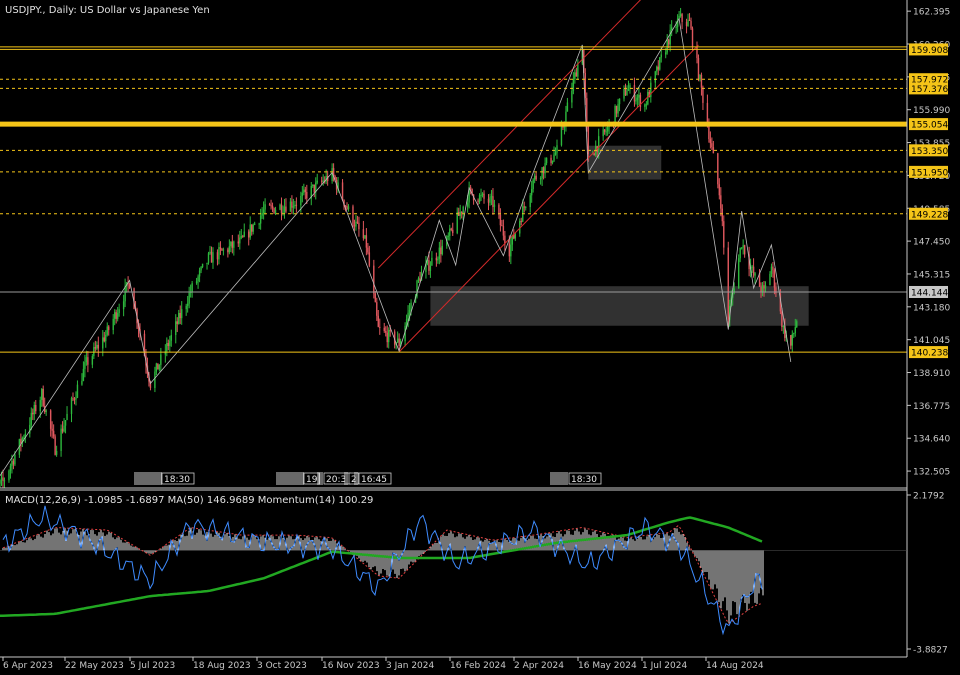 This screenshot has height=675, width=960. I want to click on time-tick-label: 3 Oct 2023, so click(282, 666).